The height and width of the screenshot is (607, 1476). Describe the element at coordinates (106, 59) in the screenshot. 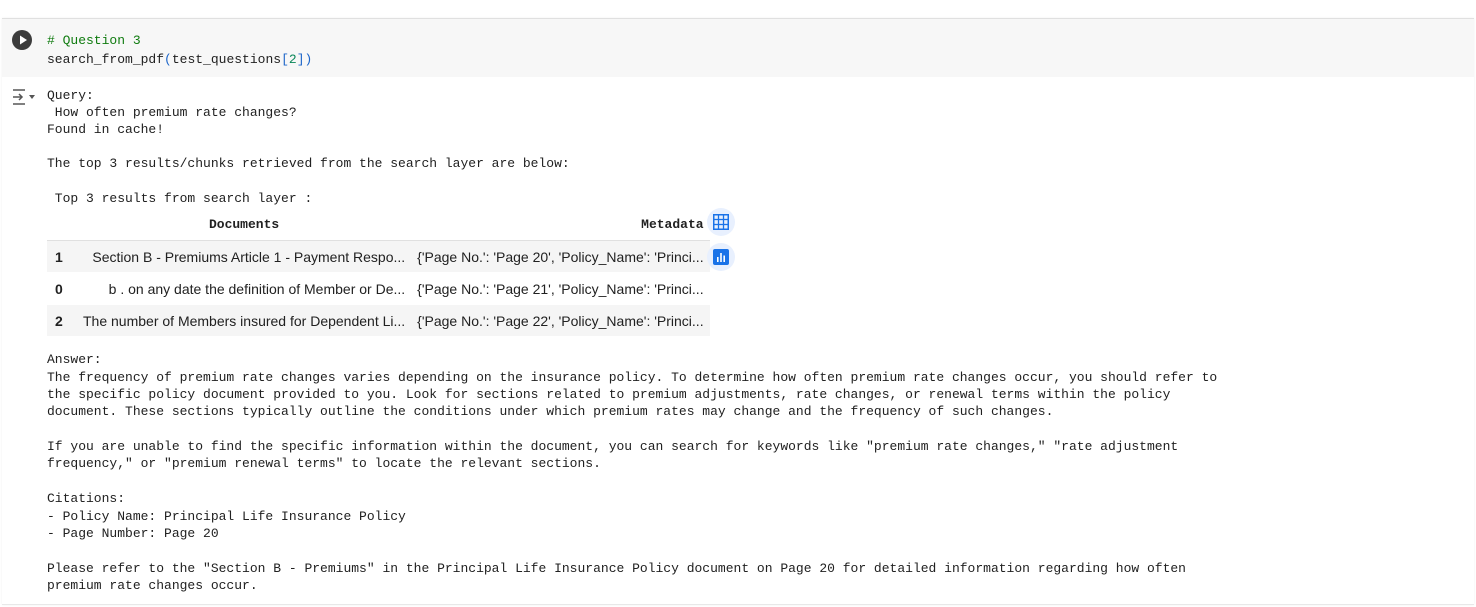

I see `code-function: search_from_pdf` at that location.